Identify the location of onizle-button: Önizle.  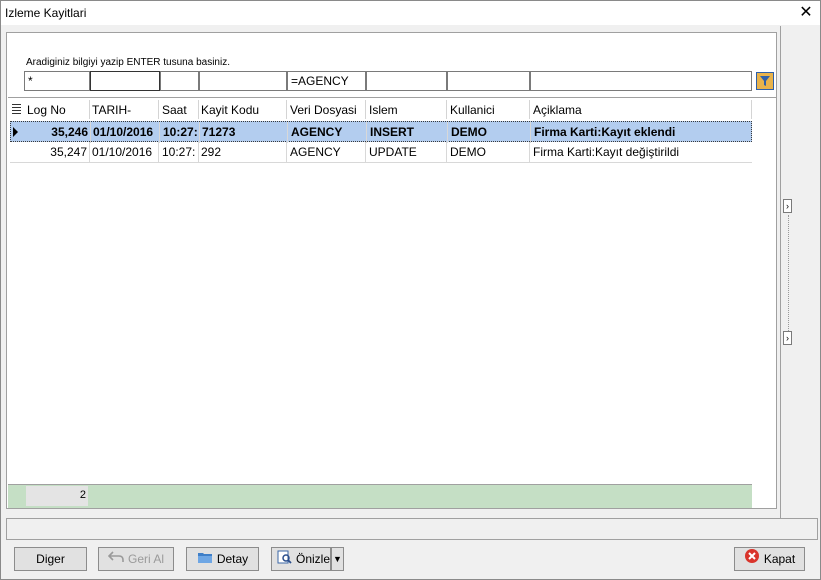
(301, 559).